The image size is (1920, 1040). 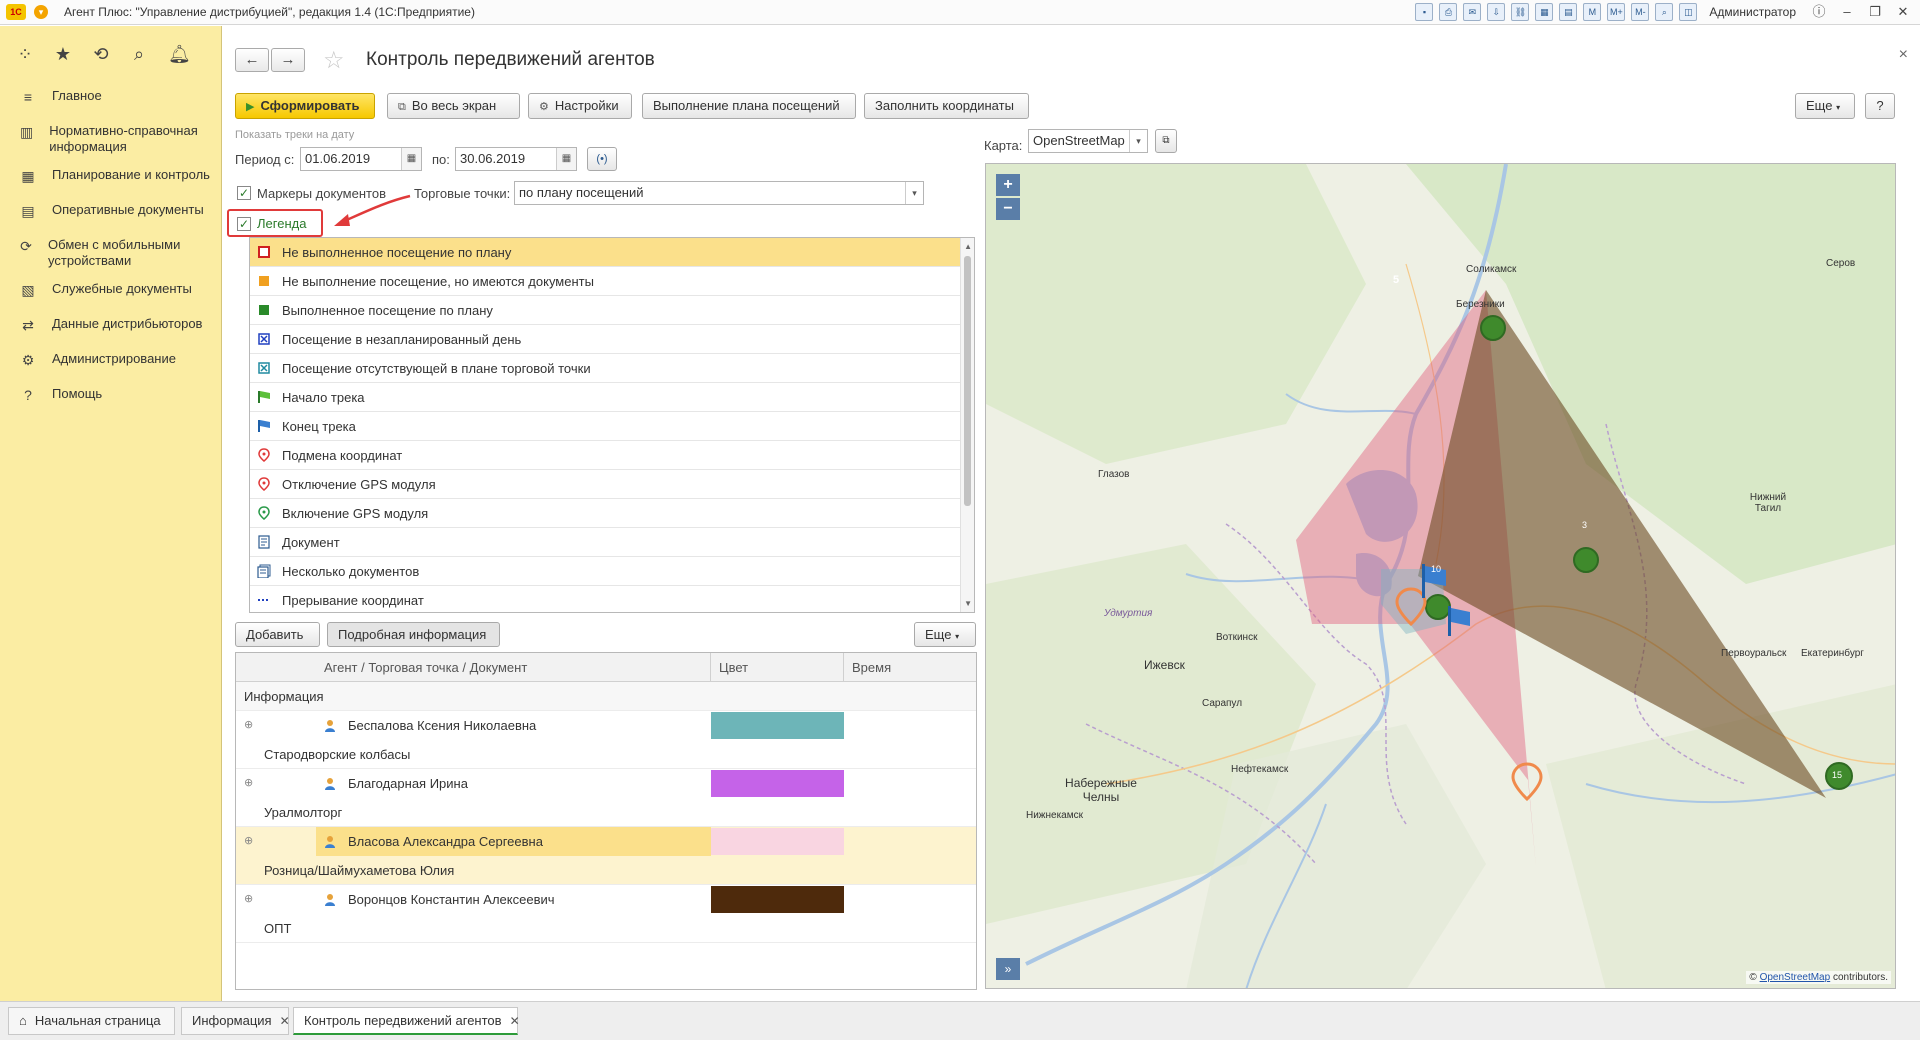 What do you see at coordinates (453, 106) in the screenshot?
I see `fullscreen-button: ⧉ Во весь экран` at bounding box center [453, 106].